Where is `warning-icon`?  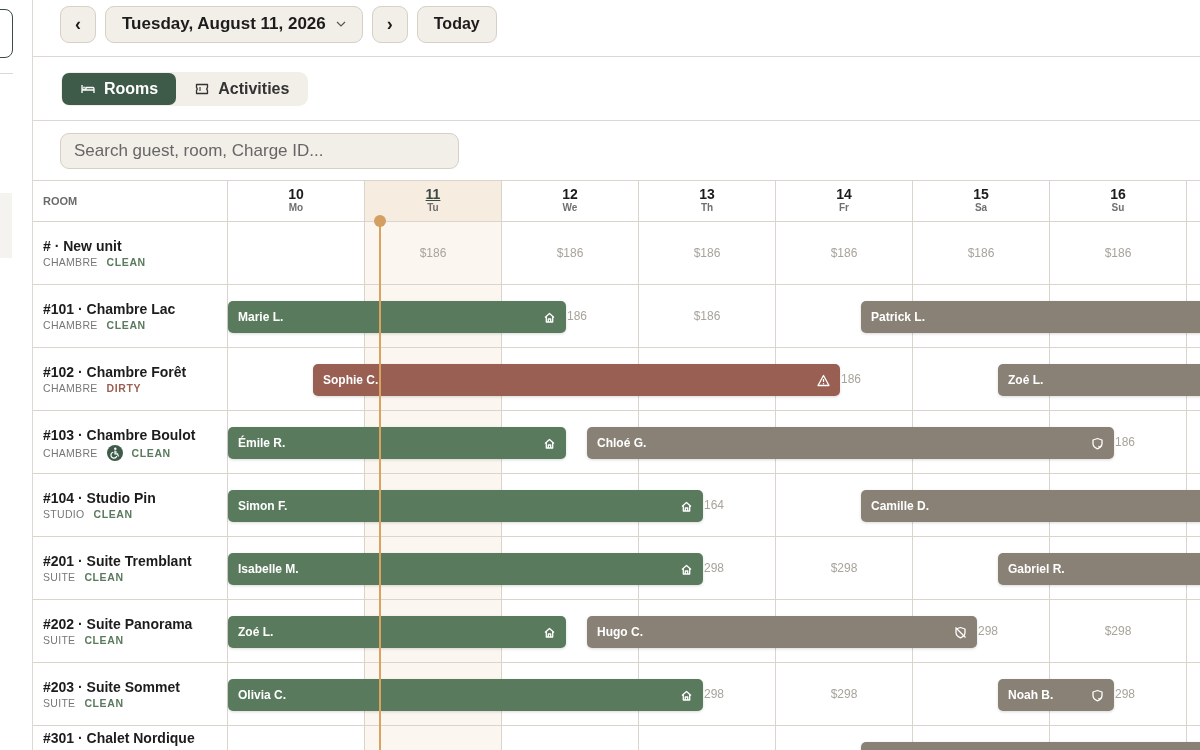 warning-icon is located at coordinates (823, 380).